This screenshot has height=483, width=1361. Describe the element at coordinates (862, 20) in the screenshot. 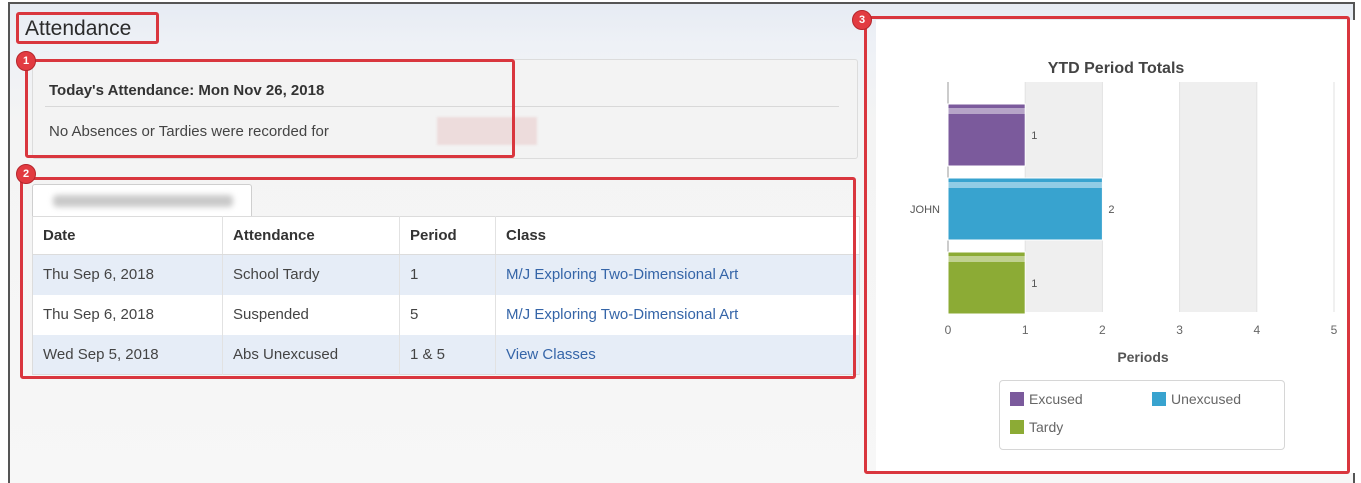

I see `callout-badge-3: 3` at that location.